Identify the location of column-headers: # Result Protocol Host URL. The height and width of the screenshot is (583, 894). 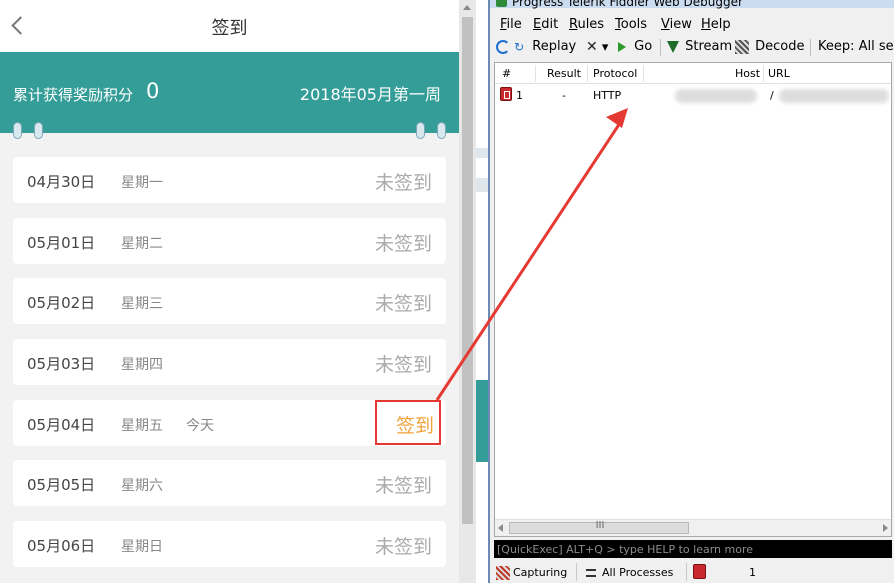
(693, 73).